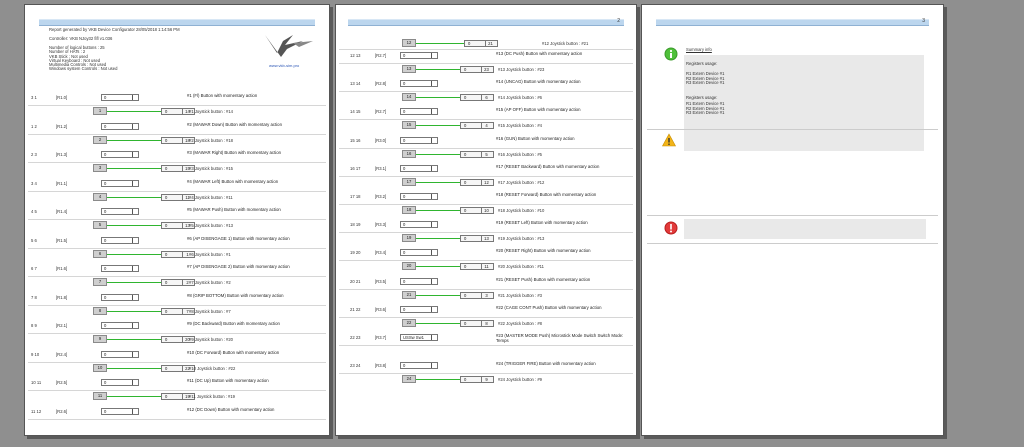  Describe the element at coordinates (477, 126) in the screenshot. I see `logical-value-field: 04` at that location.